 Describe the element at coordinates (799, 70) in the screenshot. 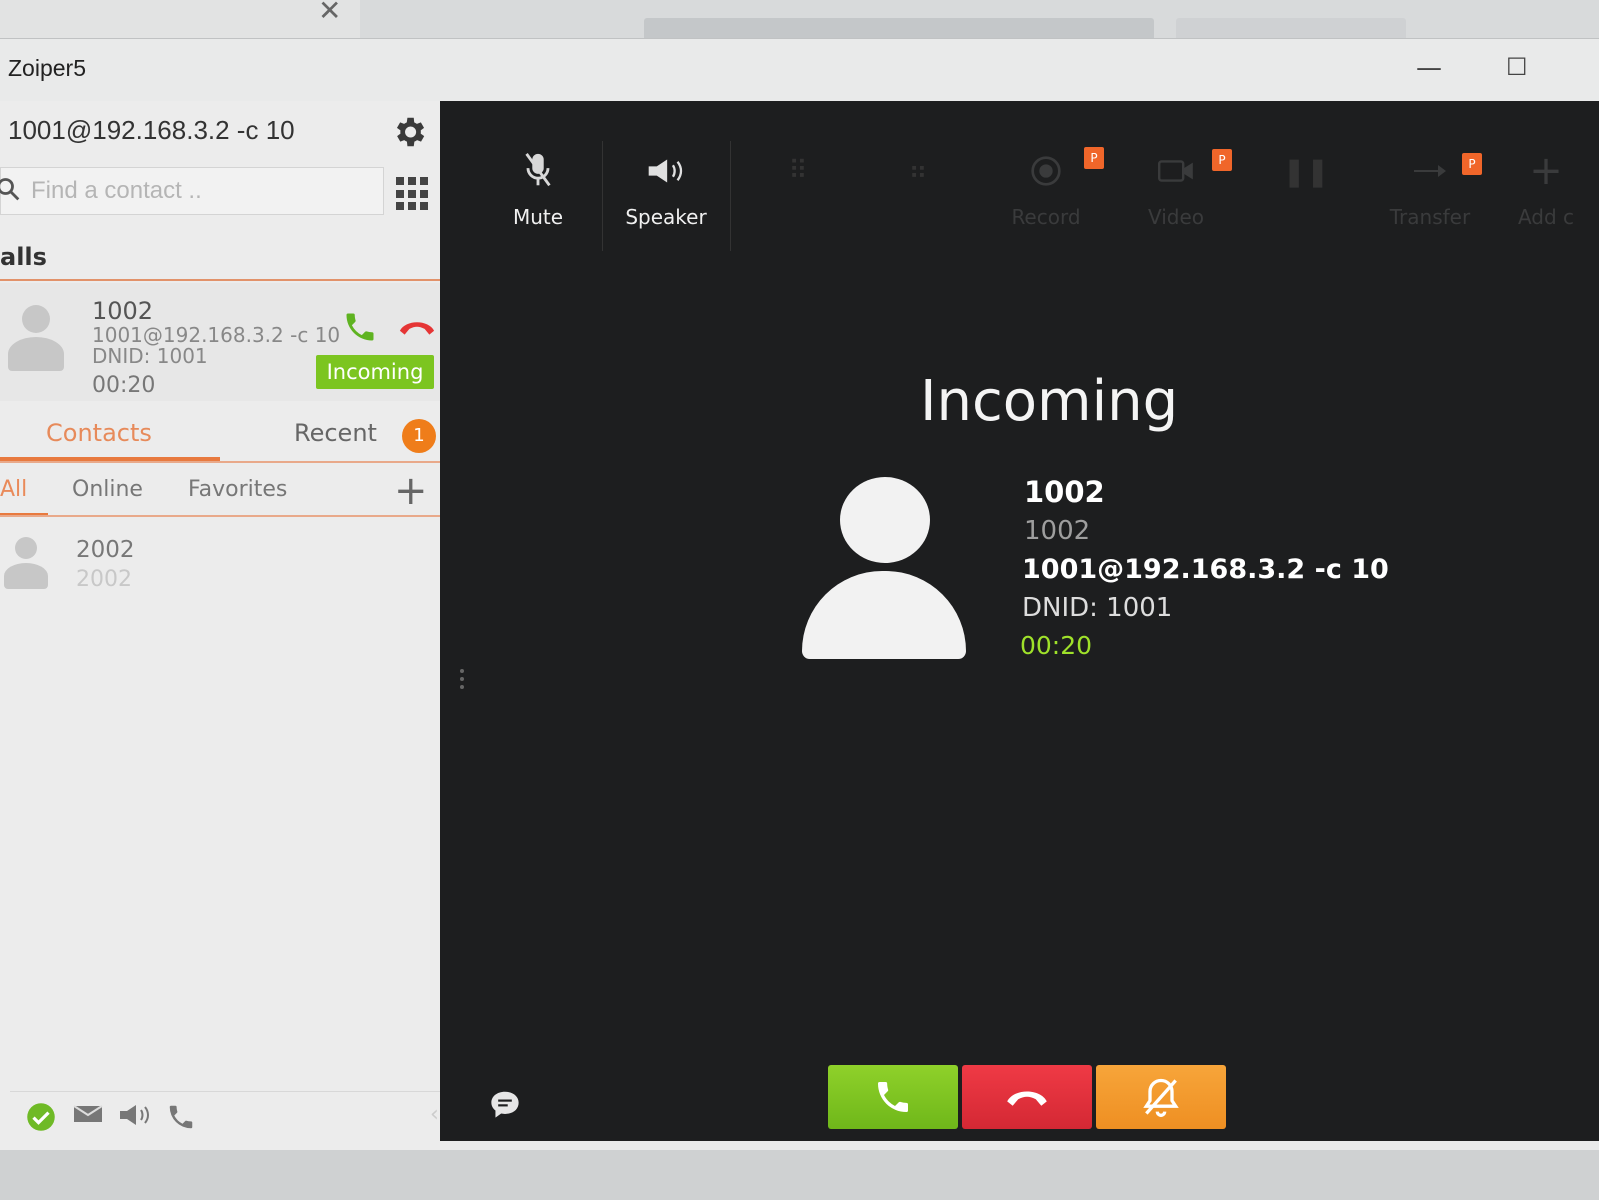

I see `title-bar: Zoiper5 — ☐` at that location.